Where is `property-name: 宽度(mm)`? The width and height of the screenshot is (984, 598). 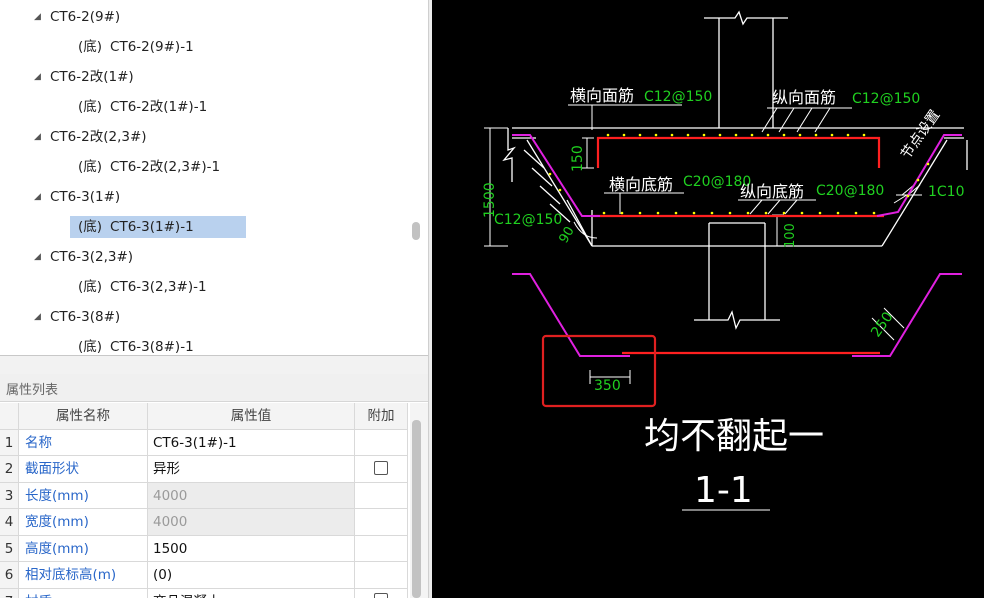 property-name: 宽度(mm) is located at coordinates (83, 522).